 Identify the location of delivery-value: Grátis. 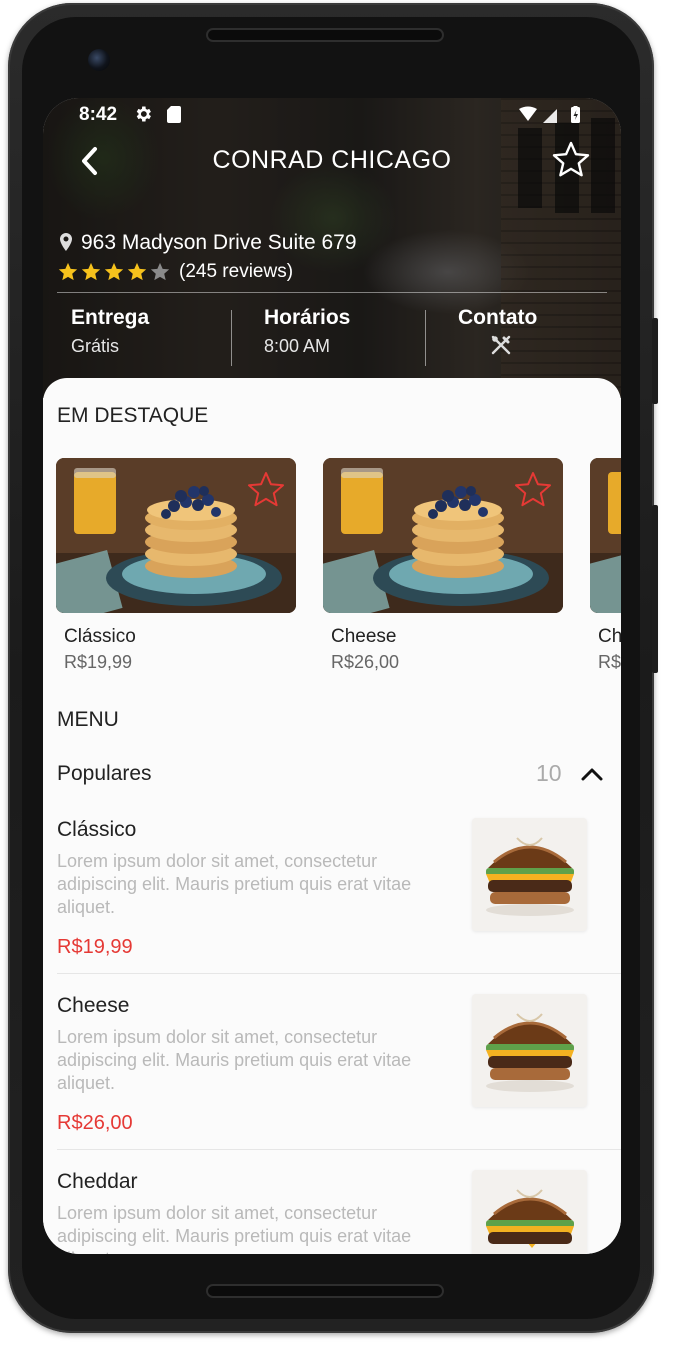
(95, 346).